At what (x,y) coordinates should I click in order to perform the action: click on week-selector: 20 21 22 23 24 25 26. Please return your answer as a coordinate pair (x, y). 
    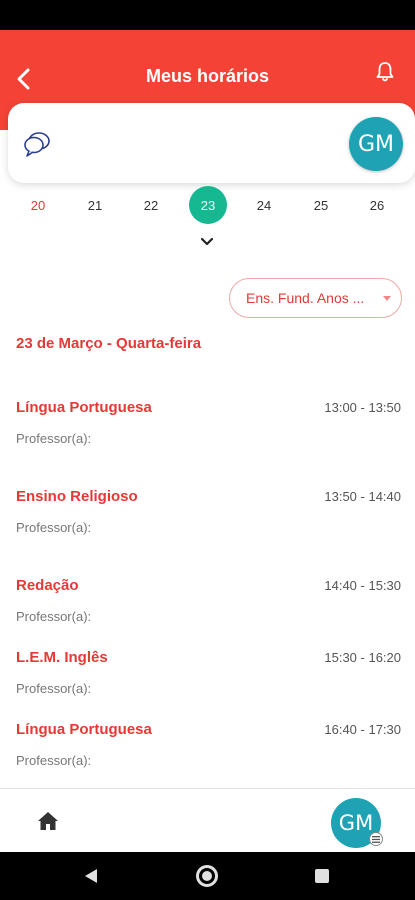
    Looking at the image, I should click on (207, 205).